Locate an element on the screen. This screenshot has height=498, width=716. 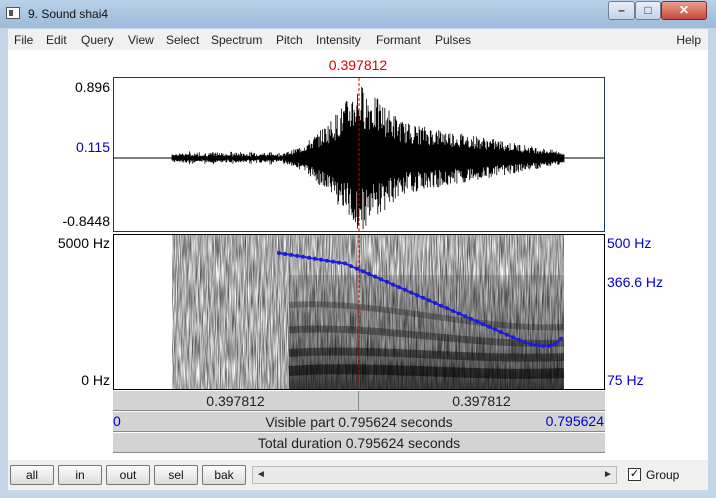
cursor-time-bar: 0.397812 0.397812 is located at coordinates (359, 400).